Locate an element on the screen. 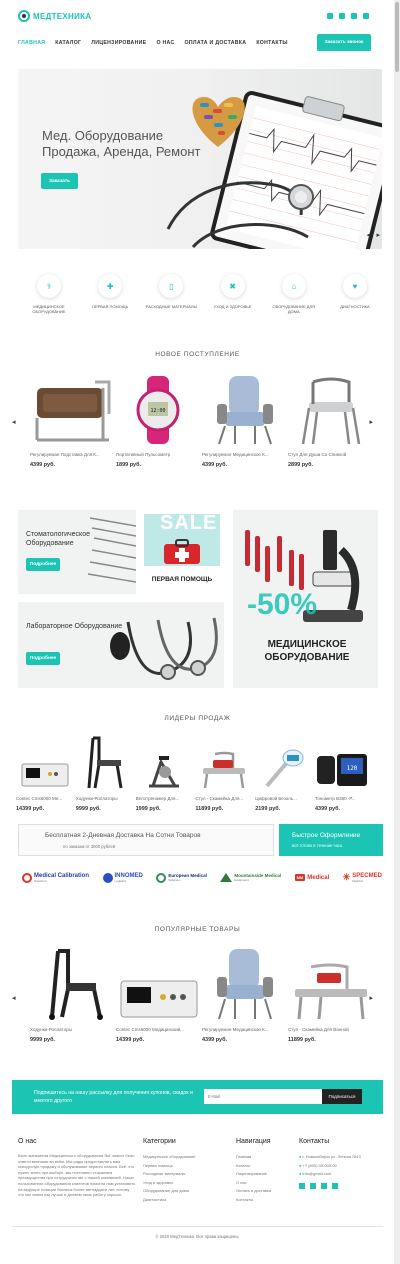 The width and height of the screenshot is (400, 1264). product-card: 120 Тонометр B360 -Р... 4399 руб. is located at coordinates (343, 771).